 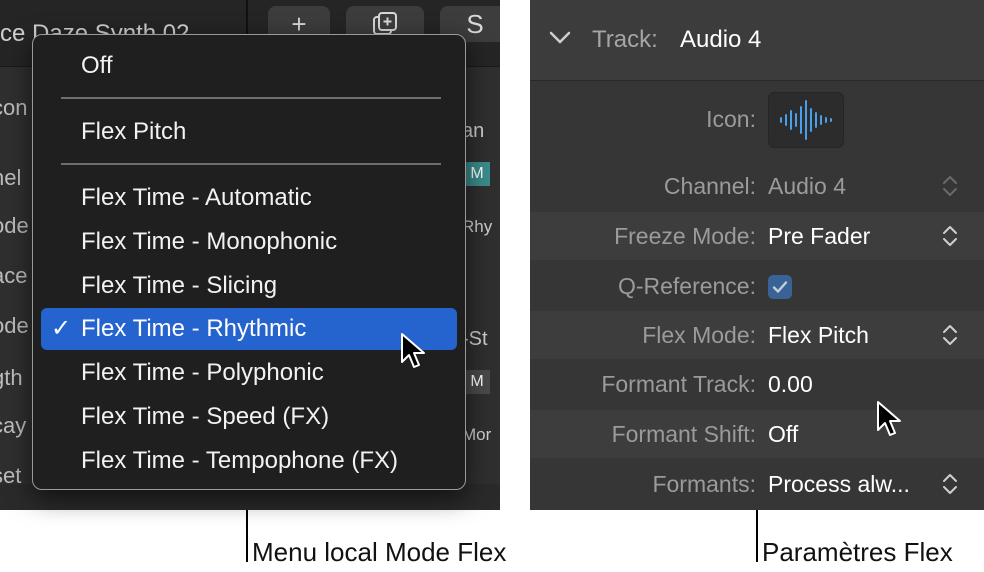 I want to click on formants-label: Formants:, so click(x=704, y=484).